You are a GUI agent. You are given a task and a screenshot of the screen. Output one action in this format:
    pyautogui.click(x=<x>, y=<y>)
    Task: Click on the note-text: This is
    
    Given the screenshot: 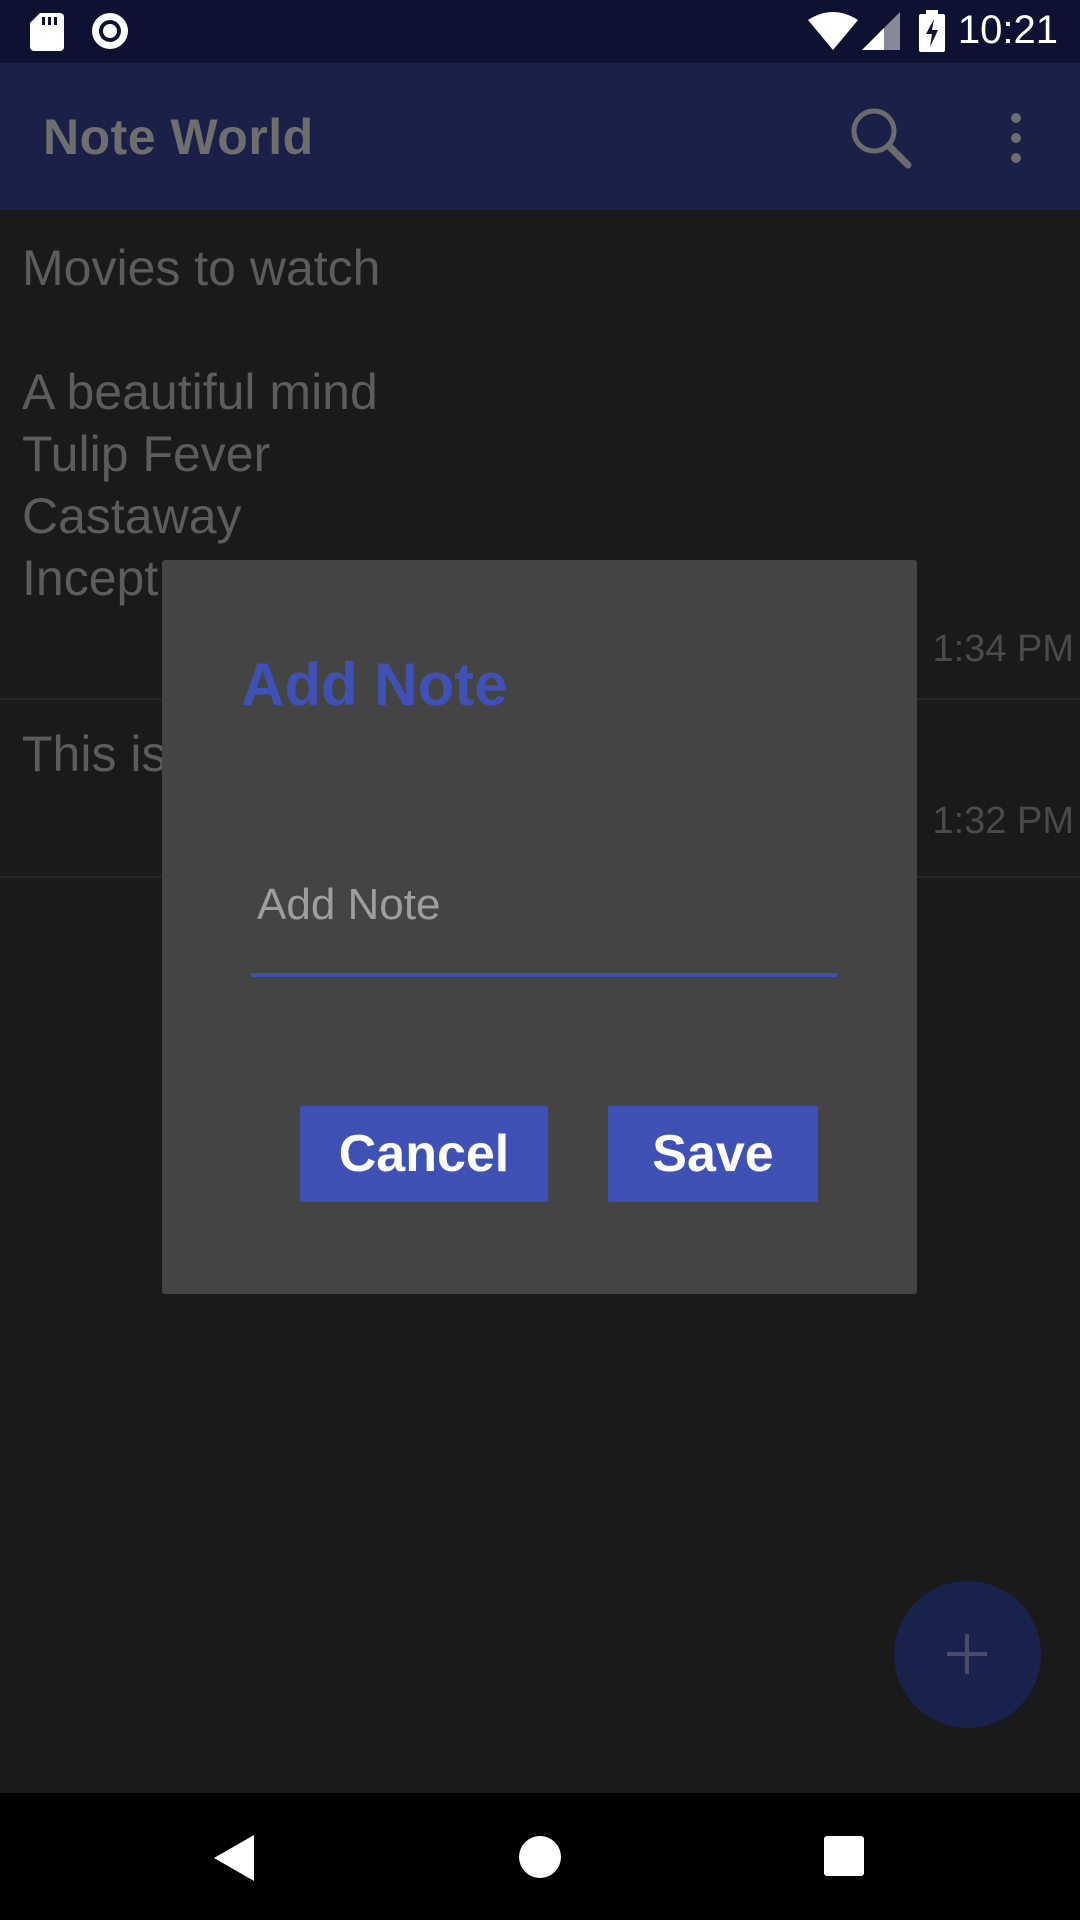 What is the action you would take?
    pyautogui.click(x=94, y=754)
    